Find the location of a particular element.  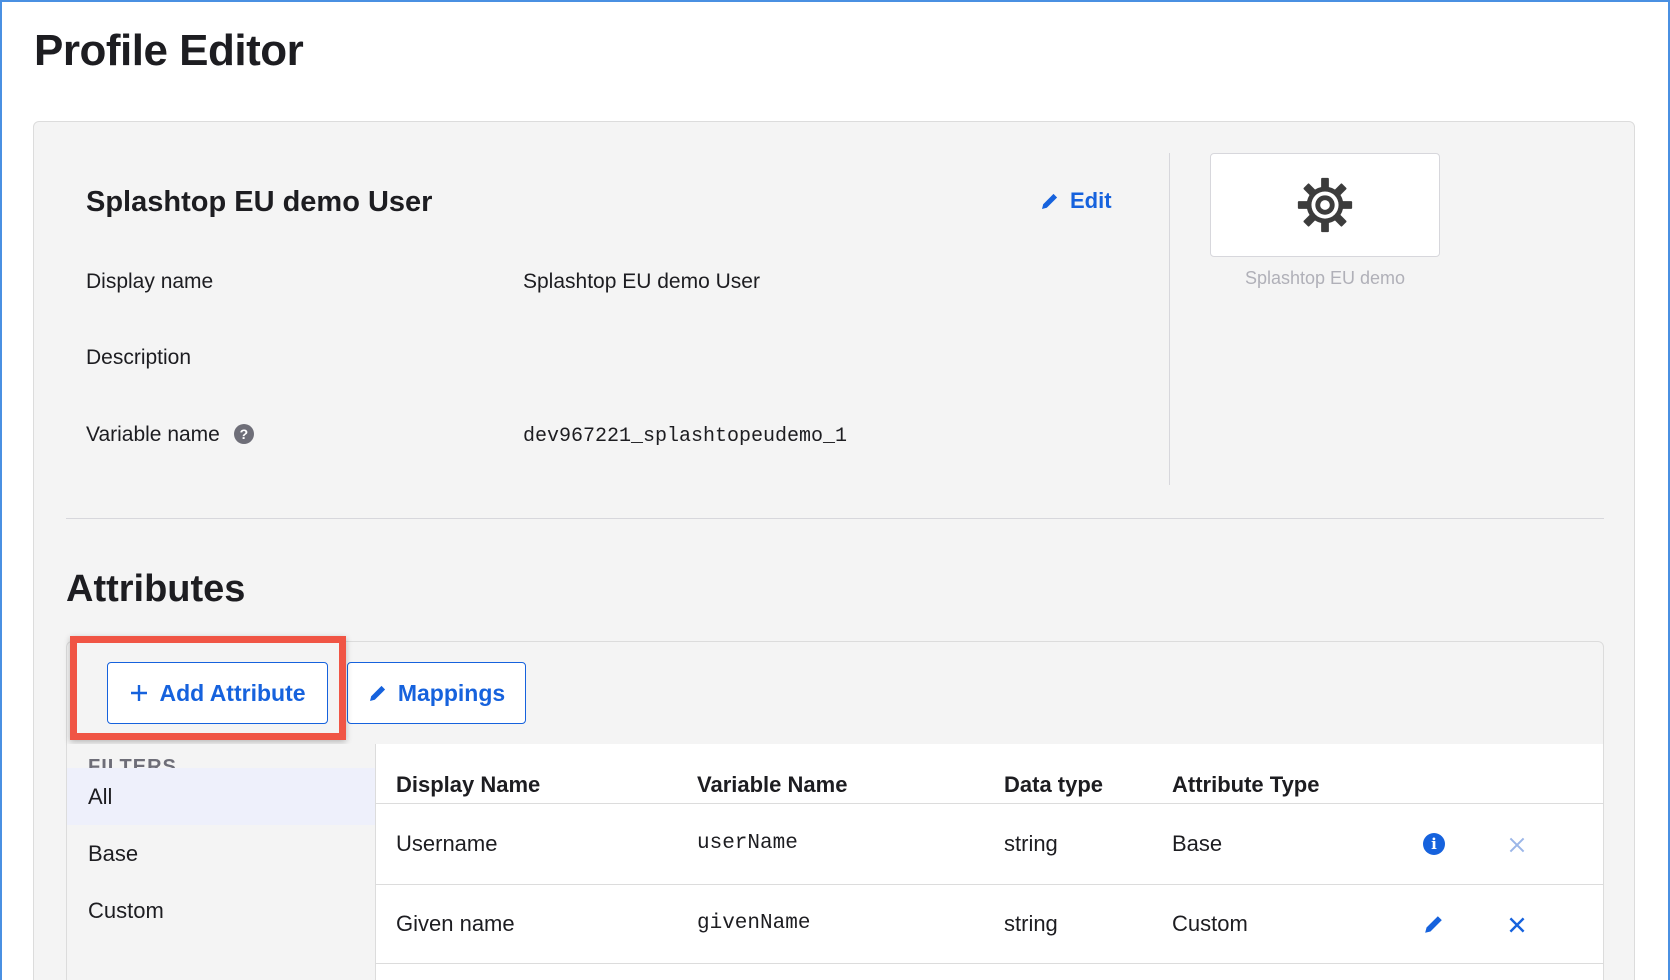

add-attribute-label: Add Attribute is located at coordinates (232, 692).